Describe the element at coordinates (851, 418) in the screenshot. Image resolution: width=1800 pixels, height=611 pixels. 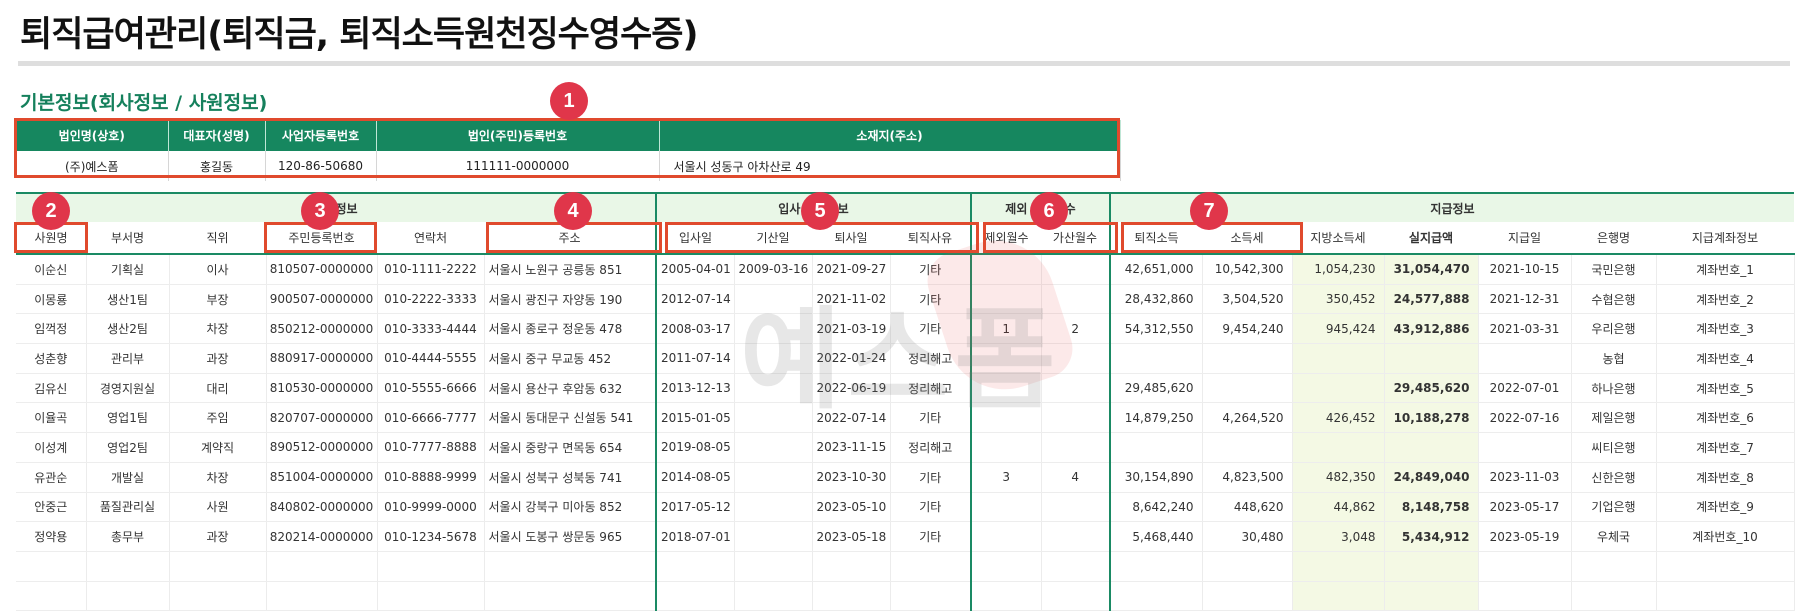
I see `cell-leave-date: 2022-07-14` at that location.